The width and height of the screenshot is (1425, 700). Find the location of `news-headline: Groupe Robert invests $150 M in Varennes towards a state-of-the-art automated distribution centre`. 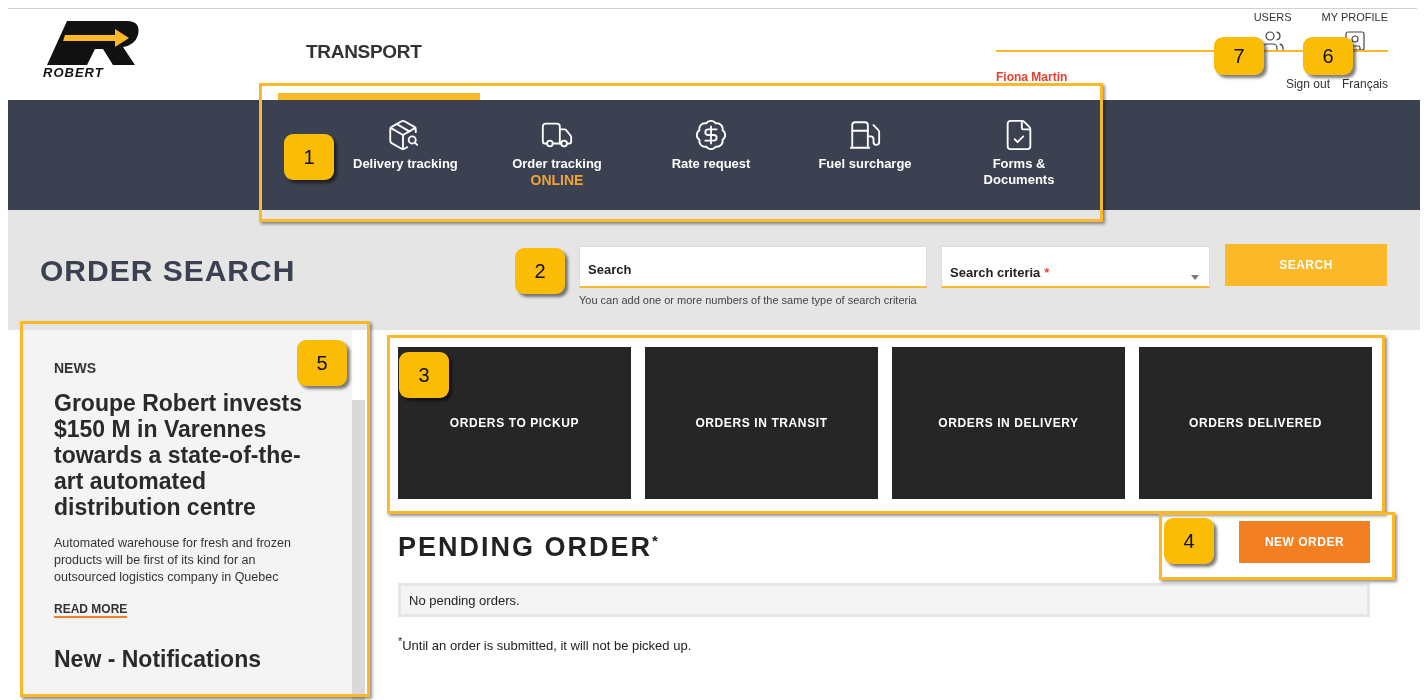

news-headline: Groupe Robert invests $150 M in Varennes towards a state-of-the-art automated distribution centre is located at coordinates (191, 455).